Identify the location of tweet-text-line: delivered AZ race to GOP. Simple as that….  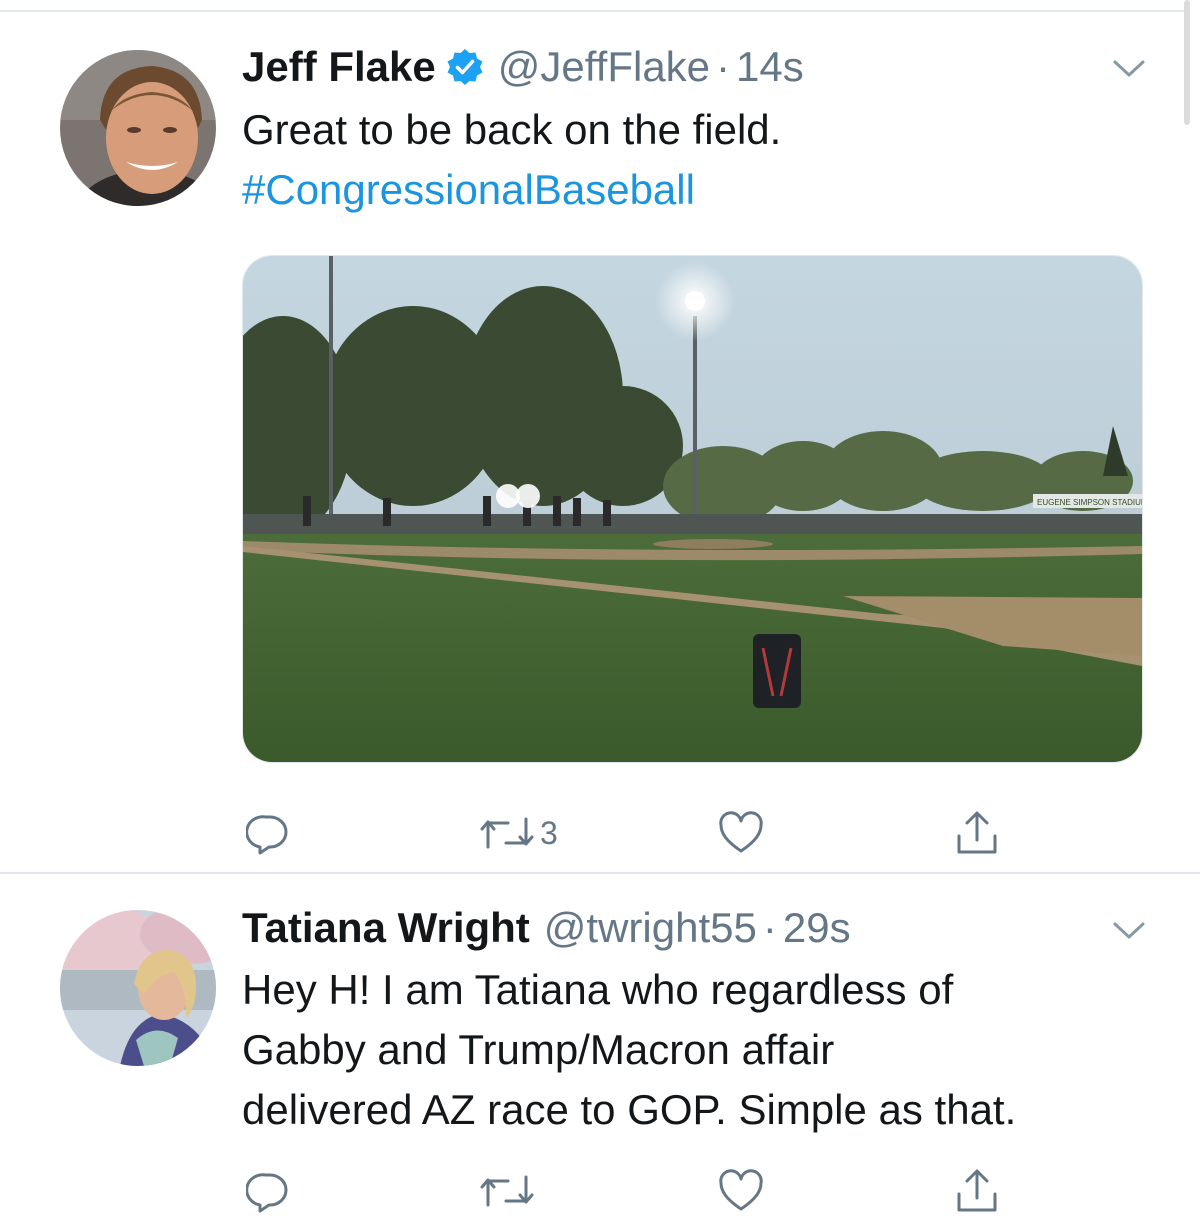
(629, 1109).